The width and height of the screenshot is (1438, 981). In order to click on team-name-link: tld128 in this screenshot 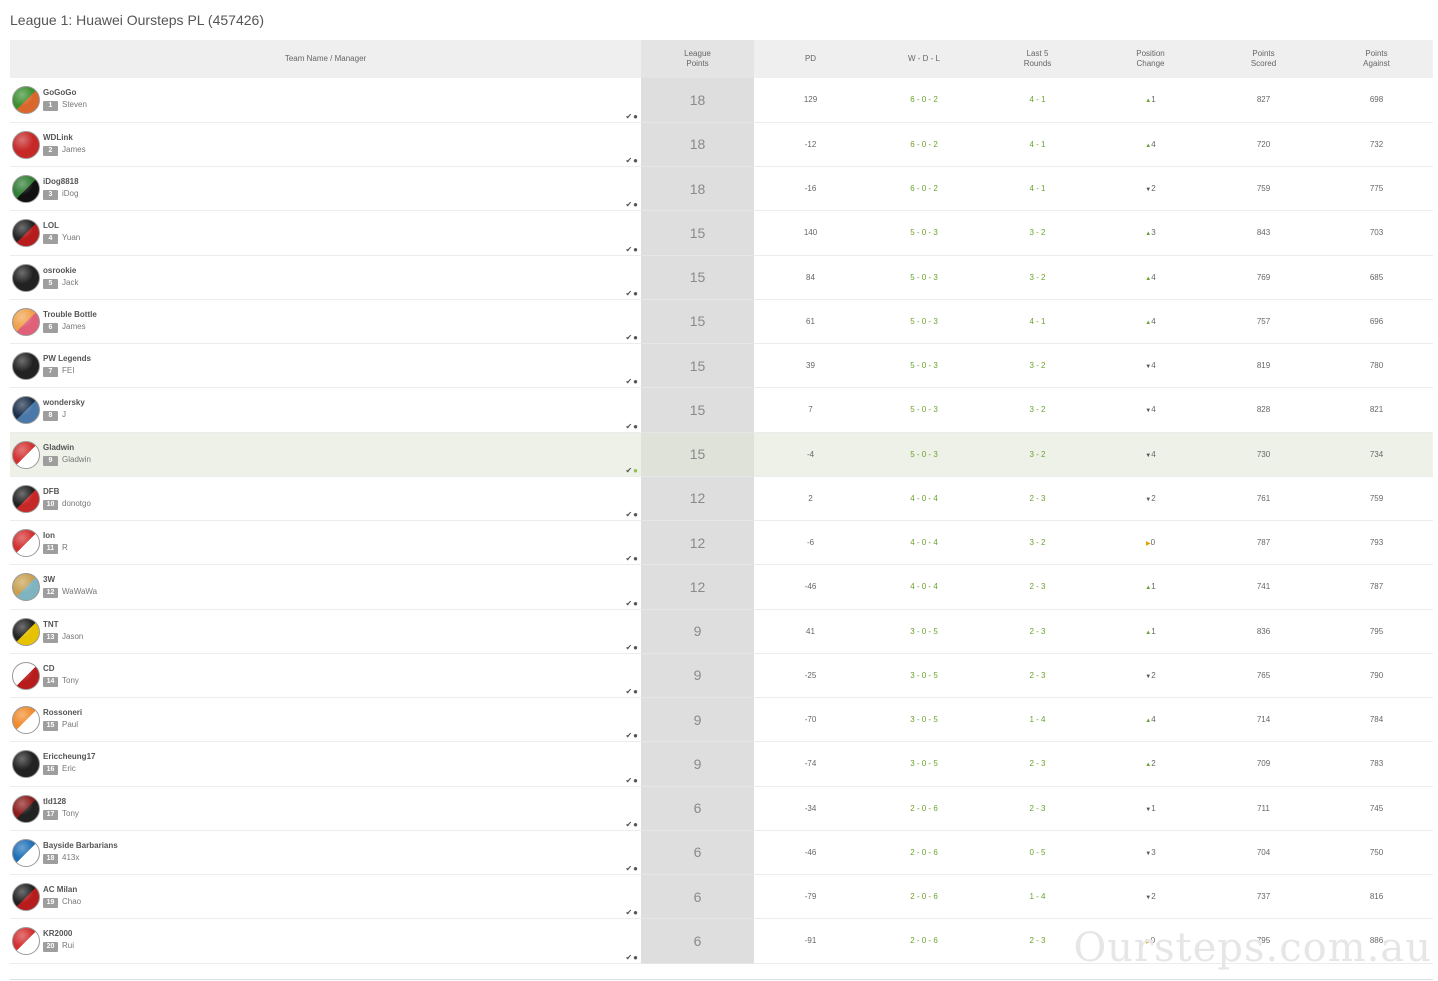, I will do `click(54, 801)`.